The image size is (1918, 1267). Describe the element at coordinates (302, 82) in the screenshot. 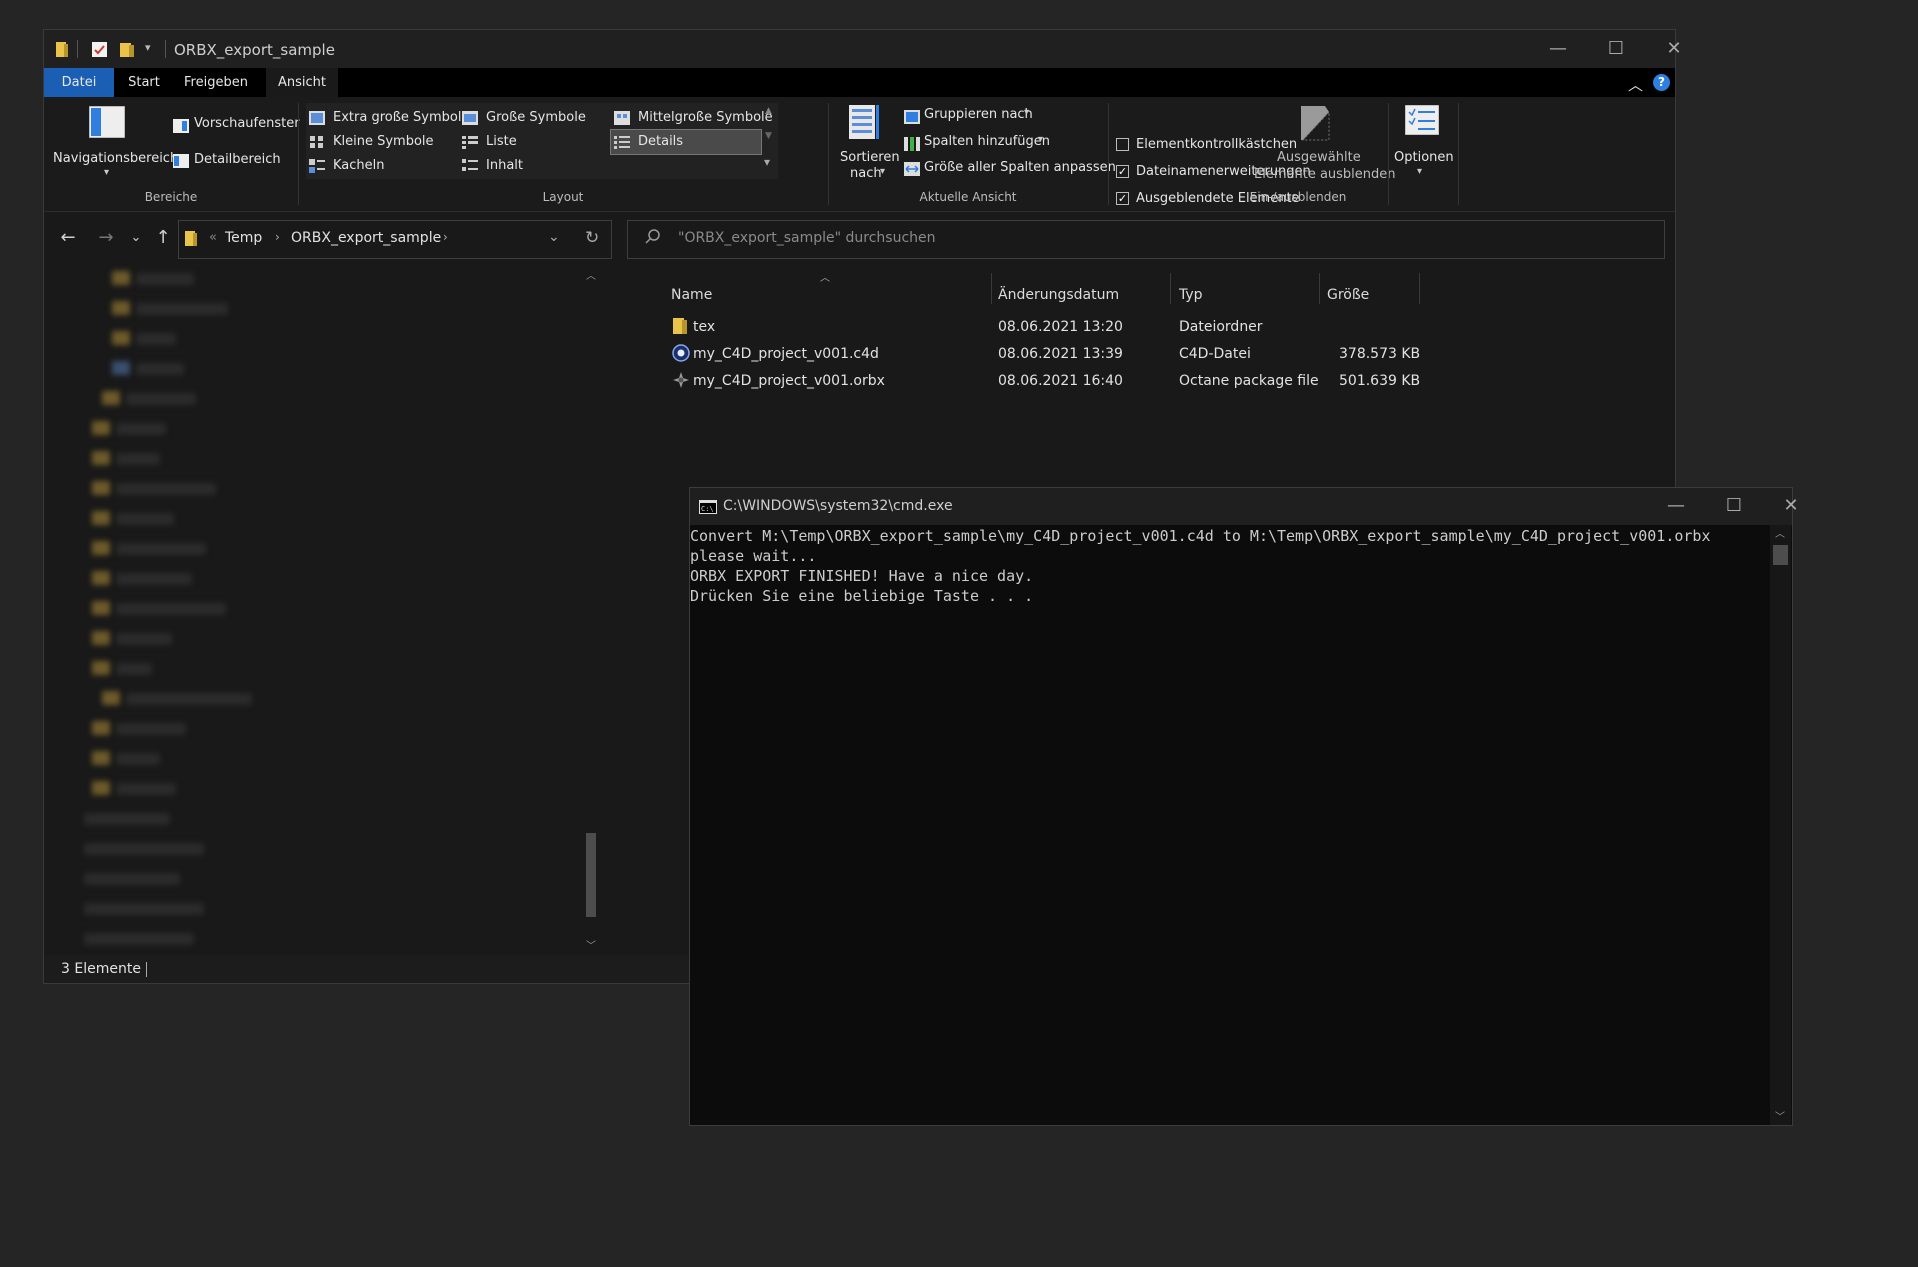

I see `tab-ansicht: Ansicht` at that location.